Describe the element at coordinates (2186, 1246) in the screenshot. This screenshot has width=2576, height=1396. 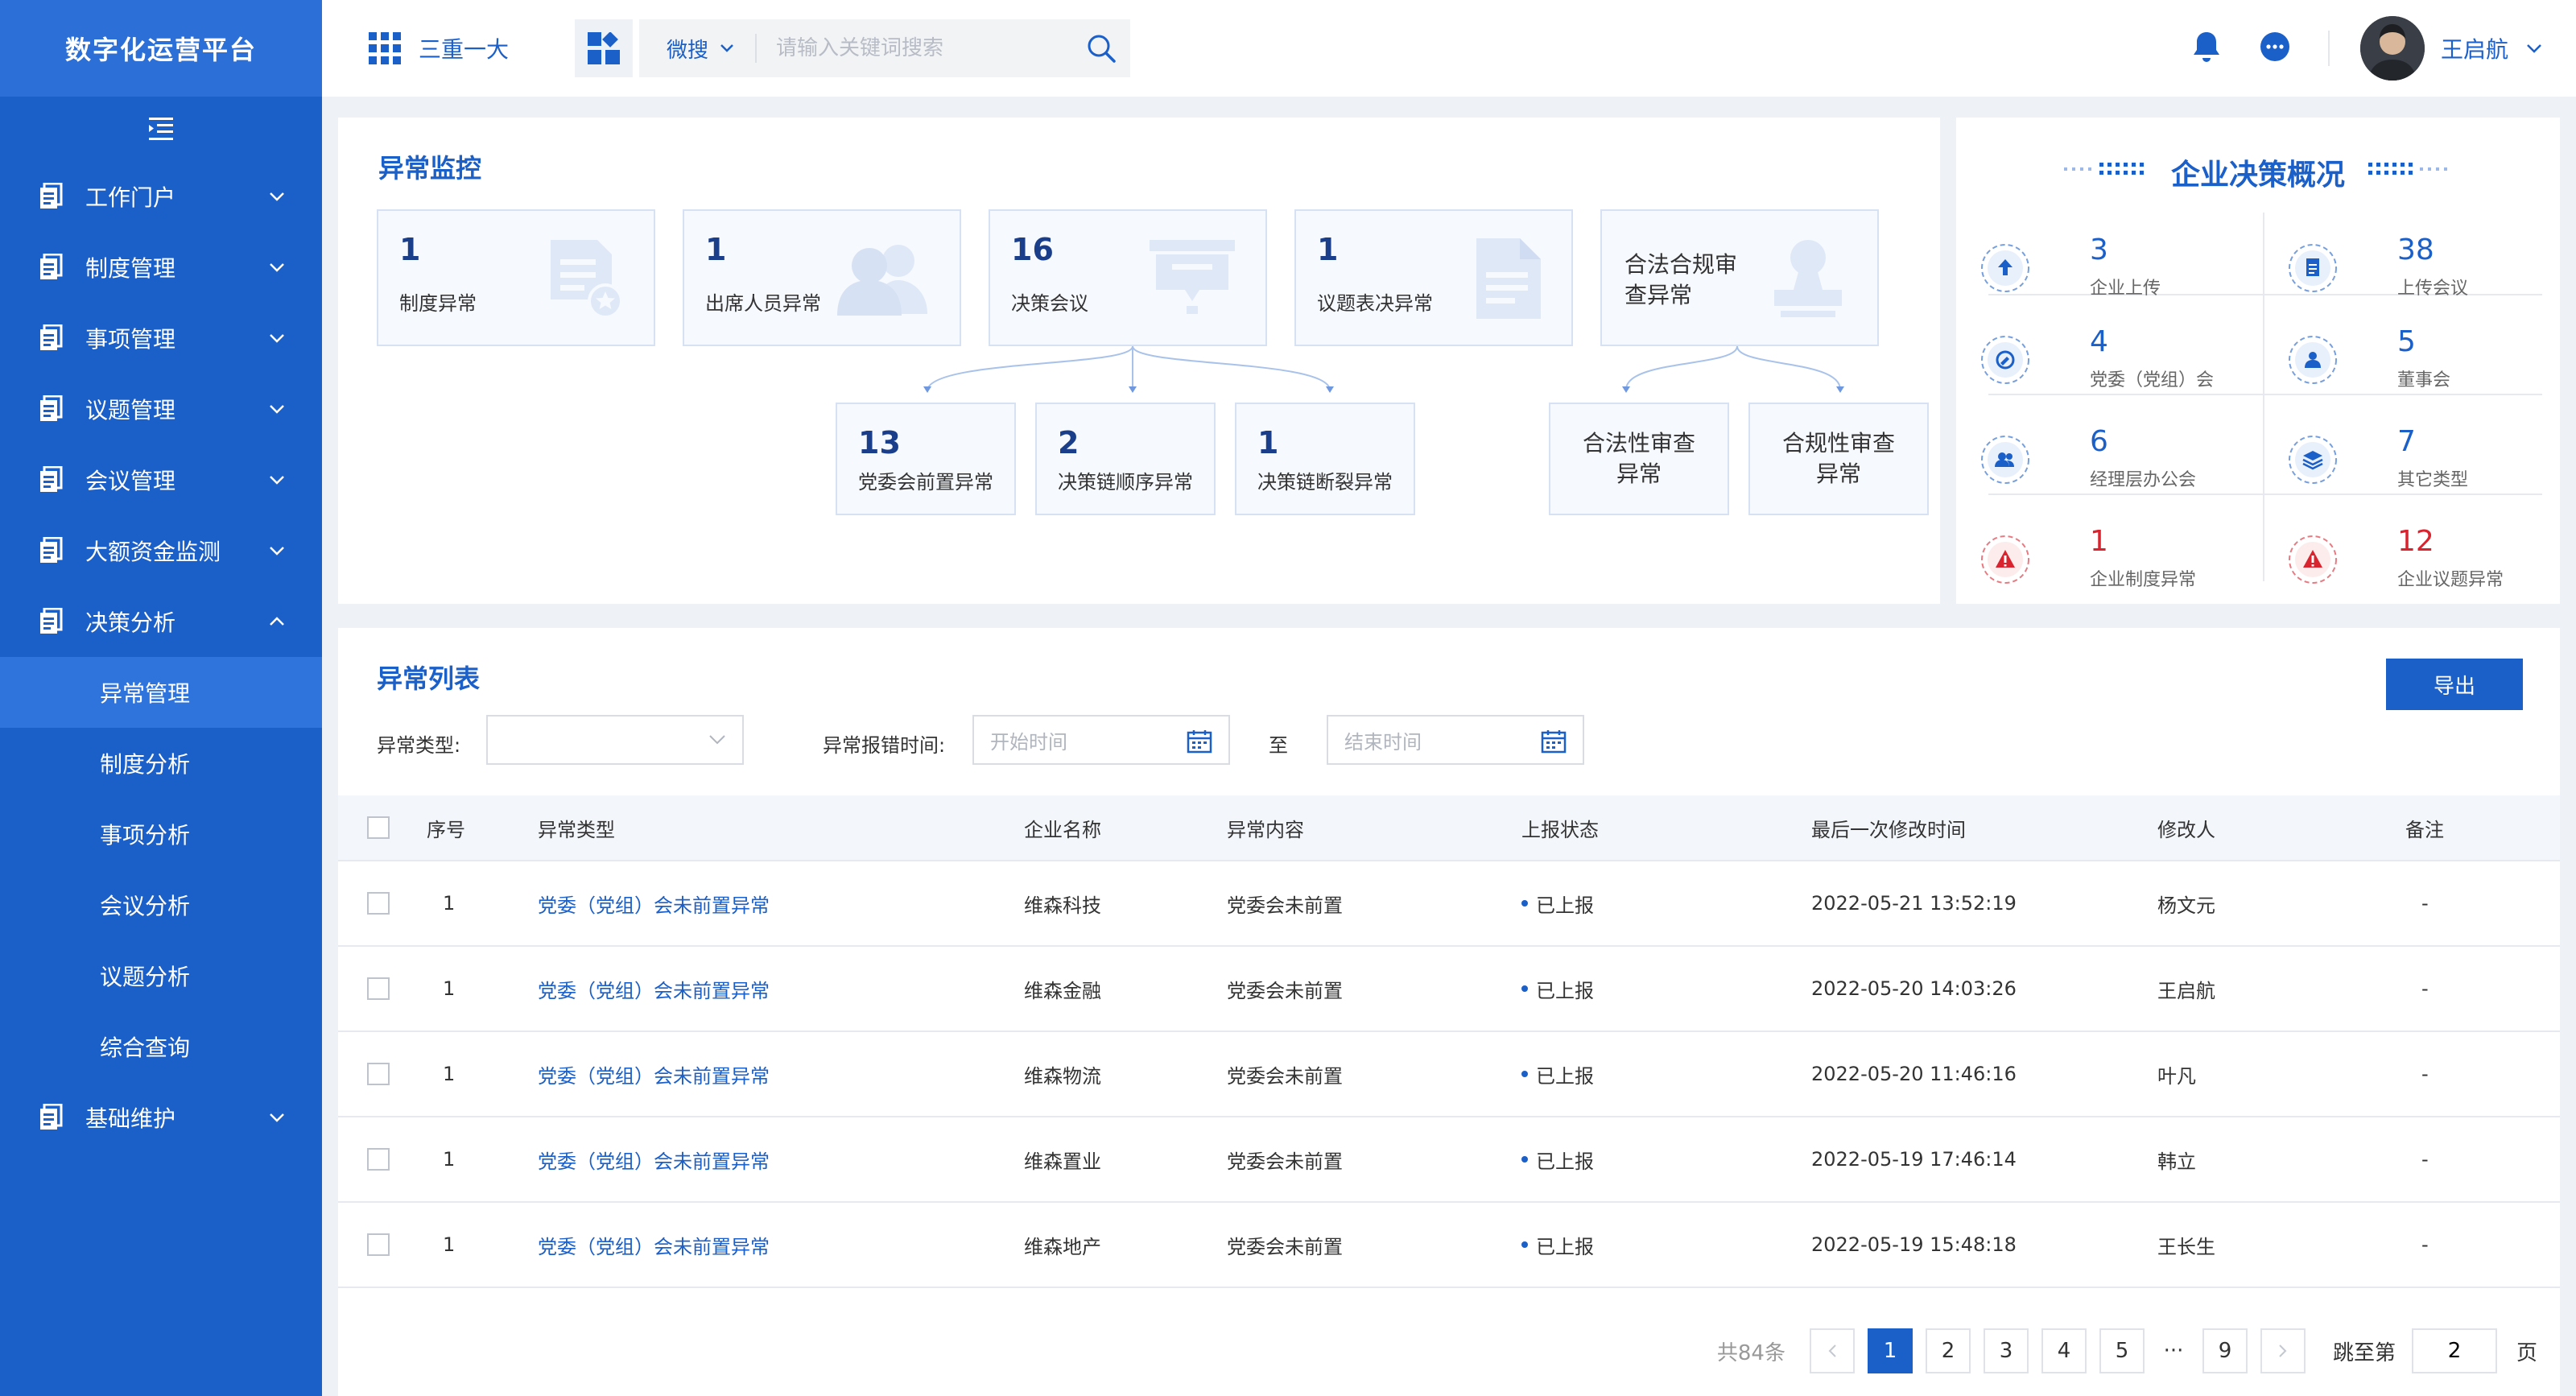
I see `row-cell-editor: 王长生` at that location.